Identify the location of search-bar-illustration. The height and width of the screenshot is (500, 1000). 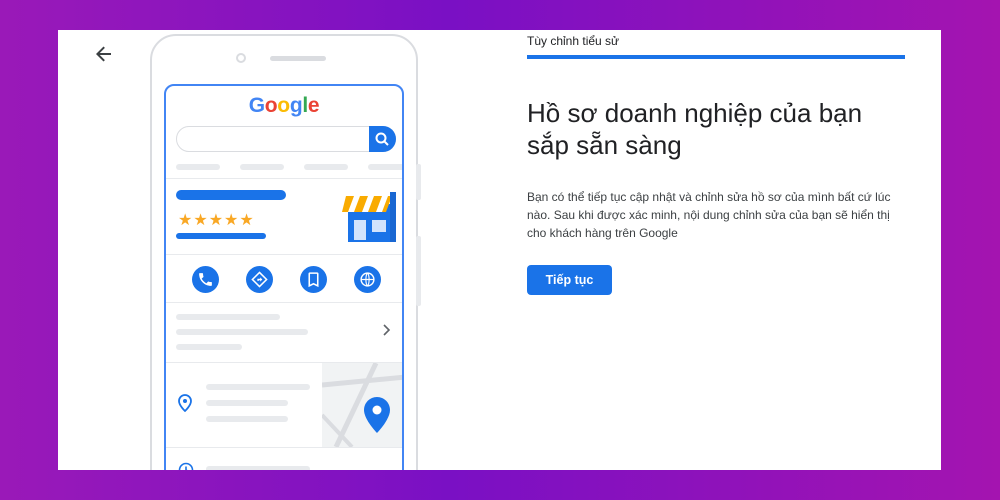
(286, 139).